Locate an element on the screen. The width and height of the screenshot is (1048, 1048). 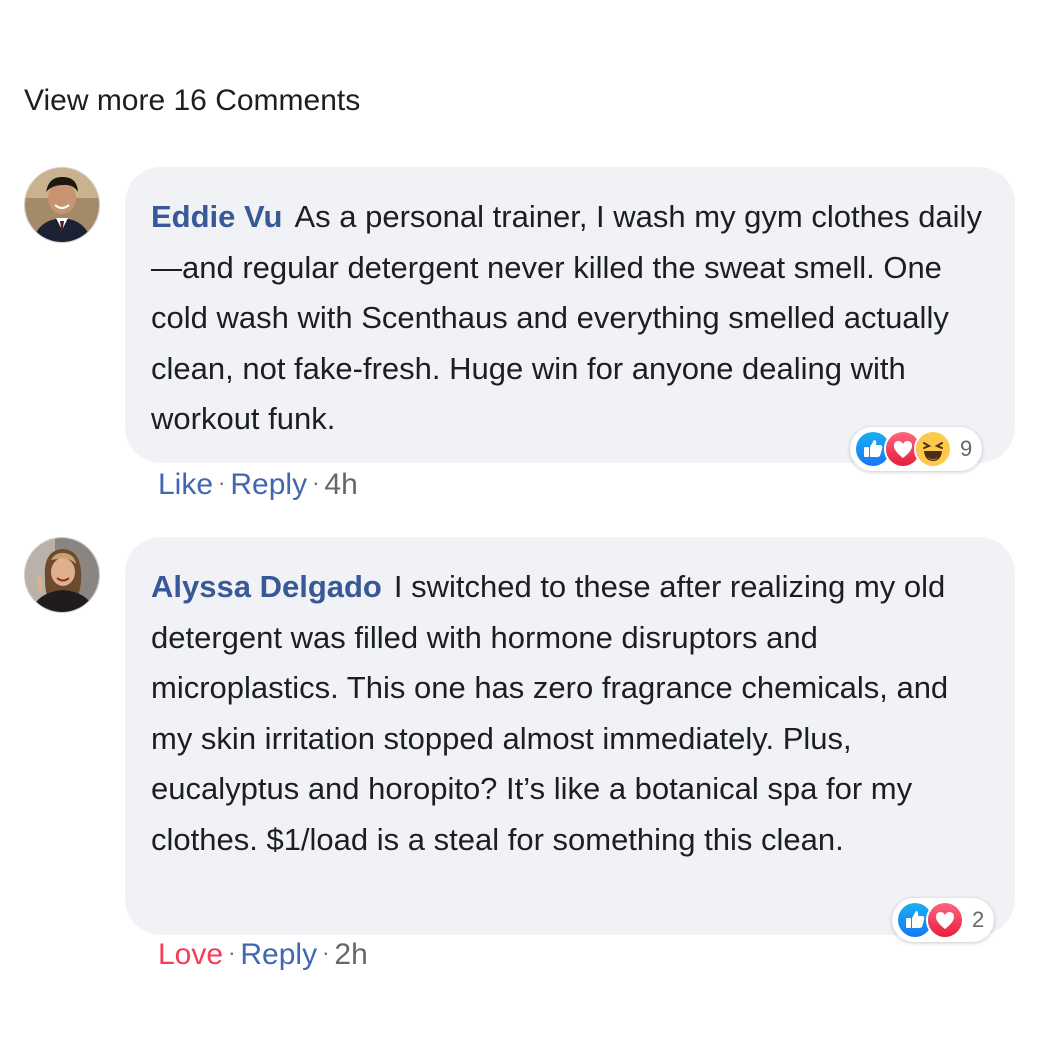
like-button: Like is located at coordinates (185, 484).